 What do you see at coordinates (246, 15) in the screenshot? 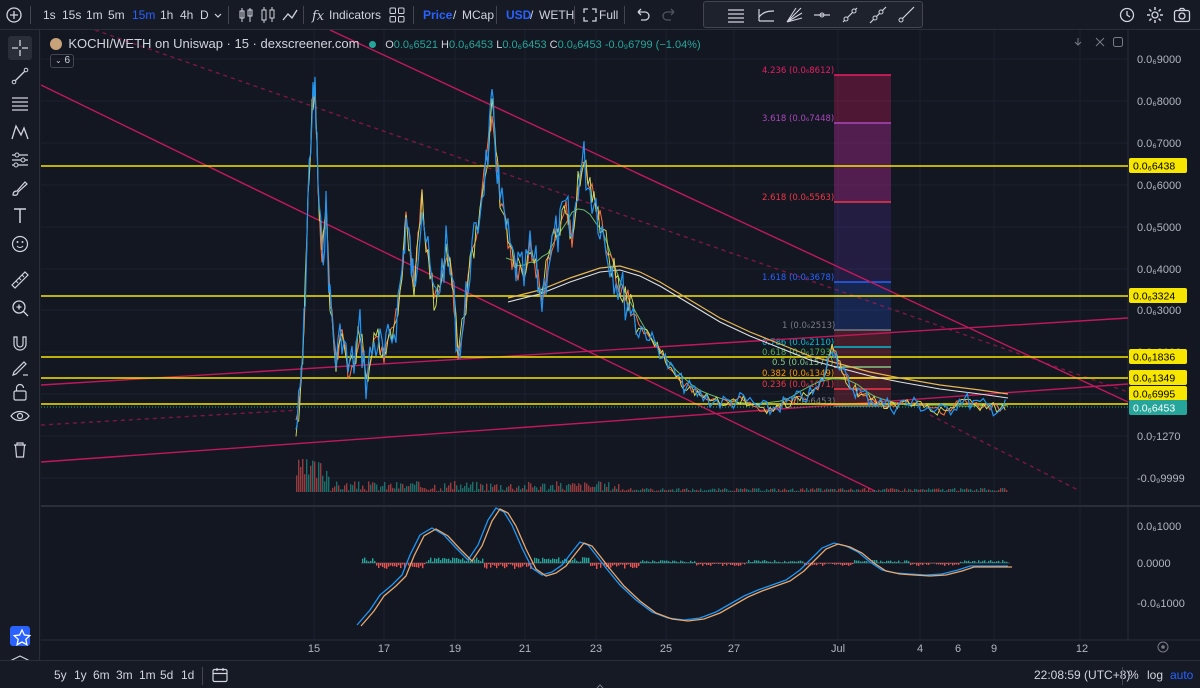
I see `bar-style-icon` at bounding box center [246, 15].